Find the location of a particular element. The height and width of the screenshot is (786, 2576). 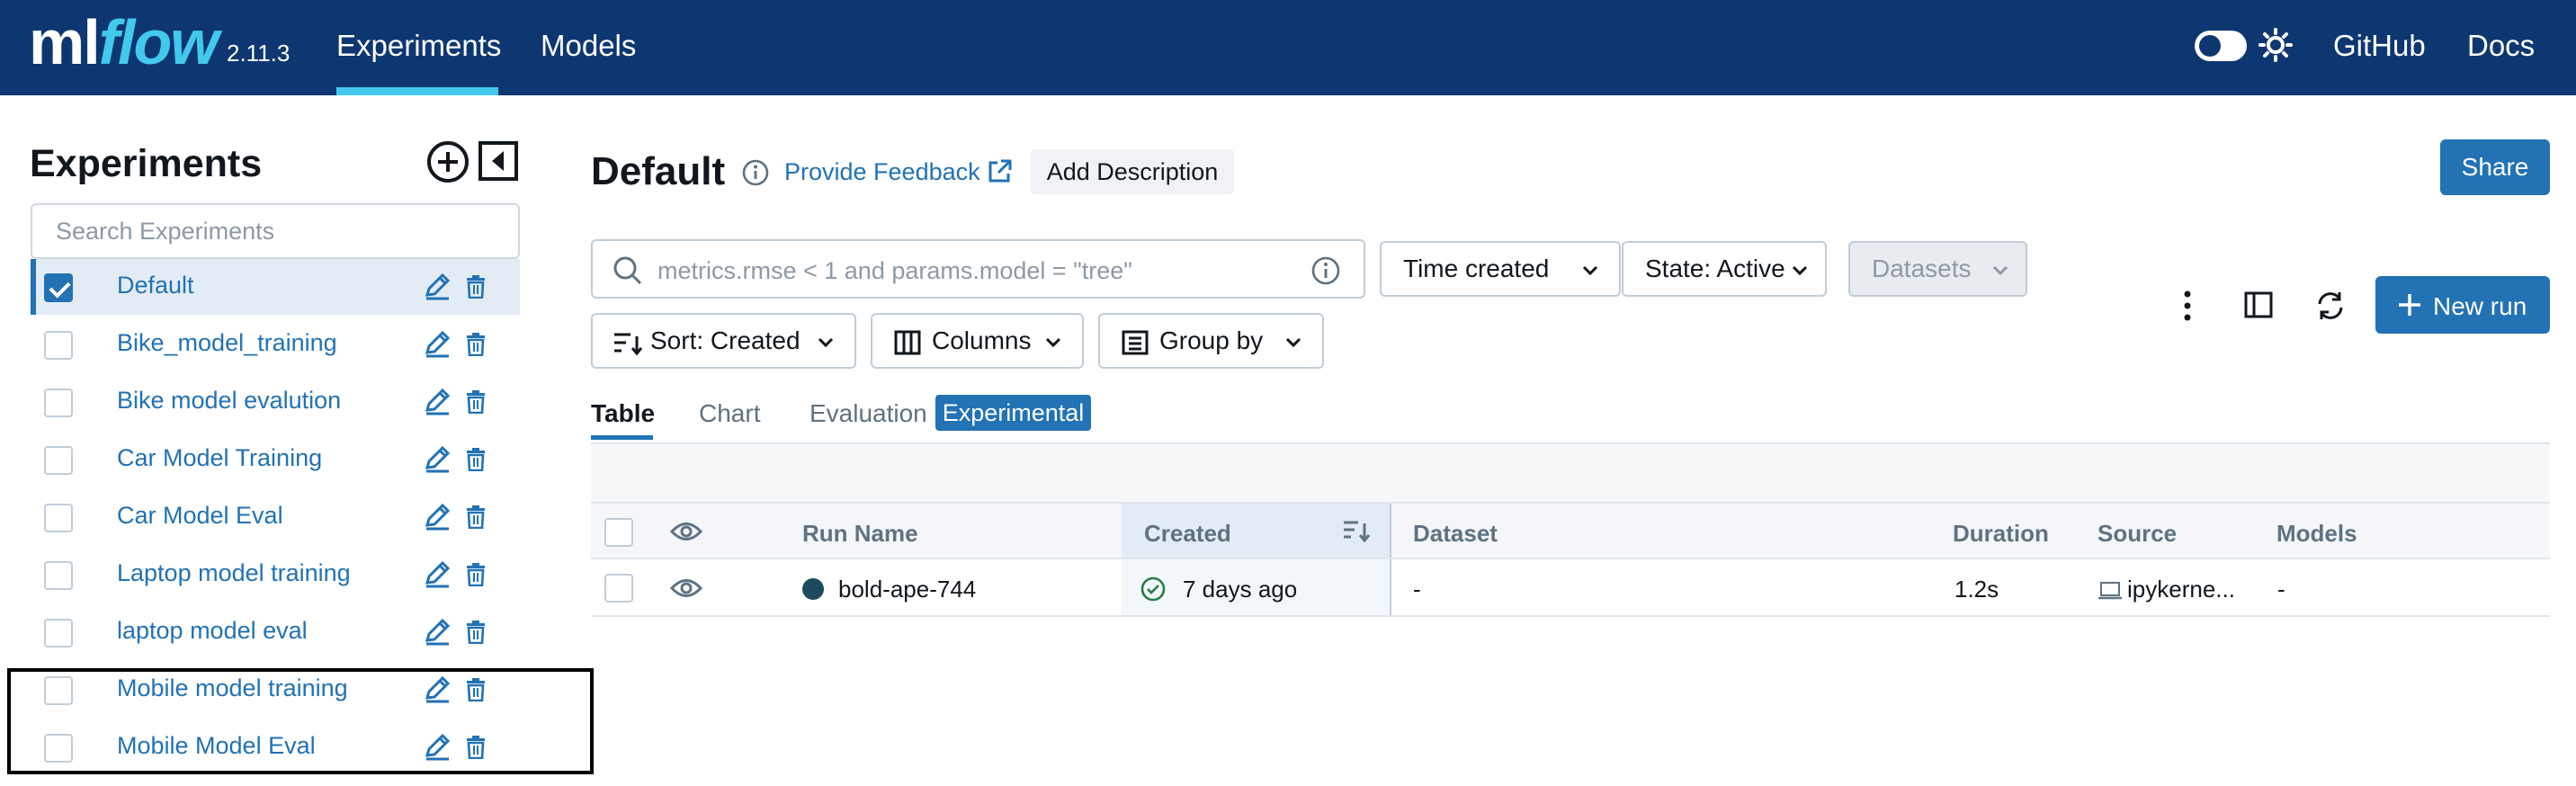

col-dataset: Dataset is located at coordinates (1455, 534).